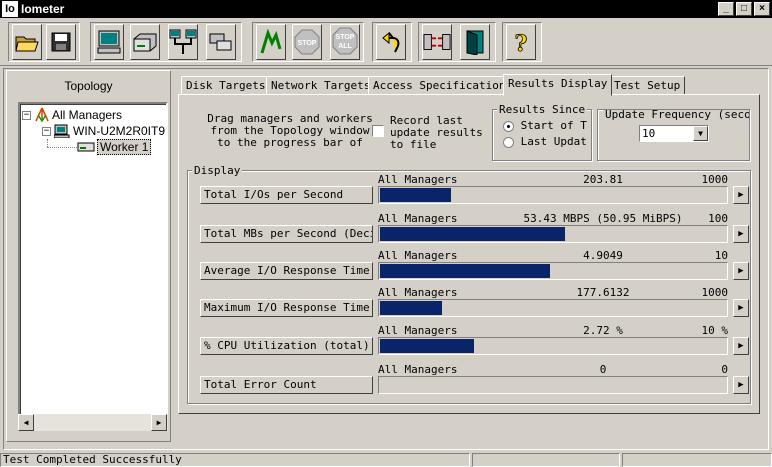  I want to click on tree-node-manager: − WIN-U2M2R0IT9I, so click(105, 131).